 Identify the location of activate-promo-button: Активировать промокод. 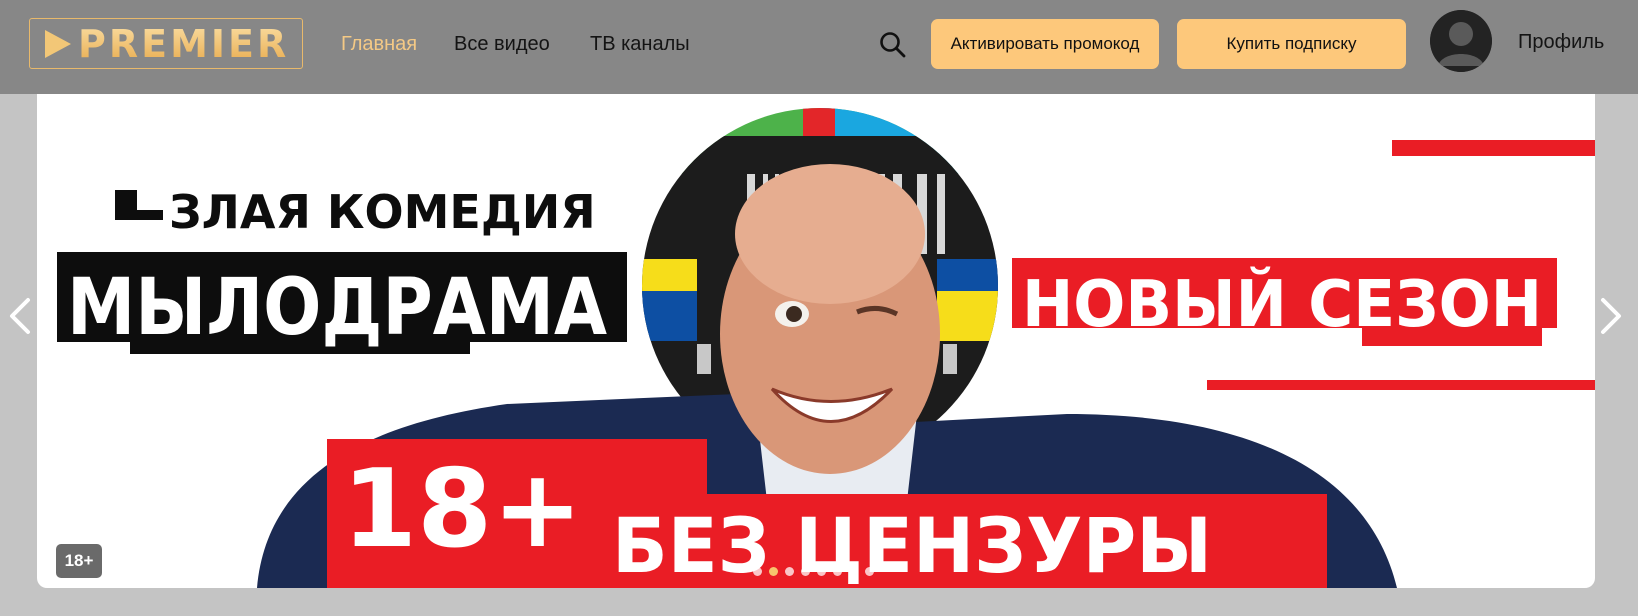
(1045, 44).